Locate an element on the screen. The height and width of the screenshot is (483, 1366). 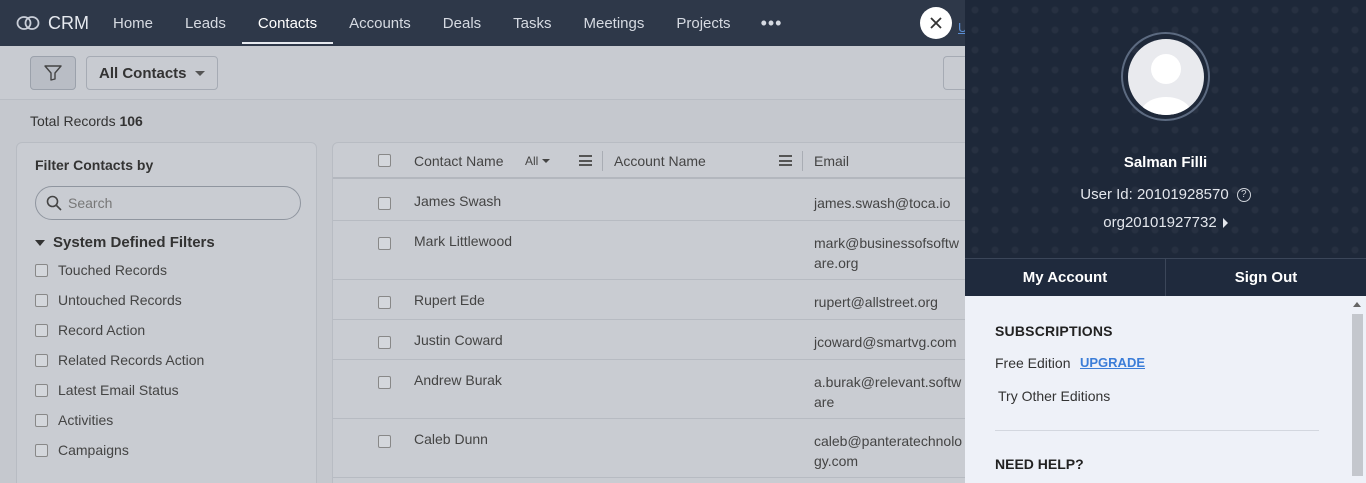
close-icon is located at coordinates (936, 23).